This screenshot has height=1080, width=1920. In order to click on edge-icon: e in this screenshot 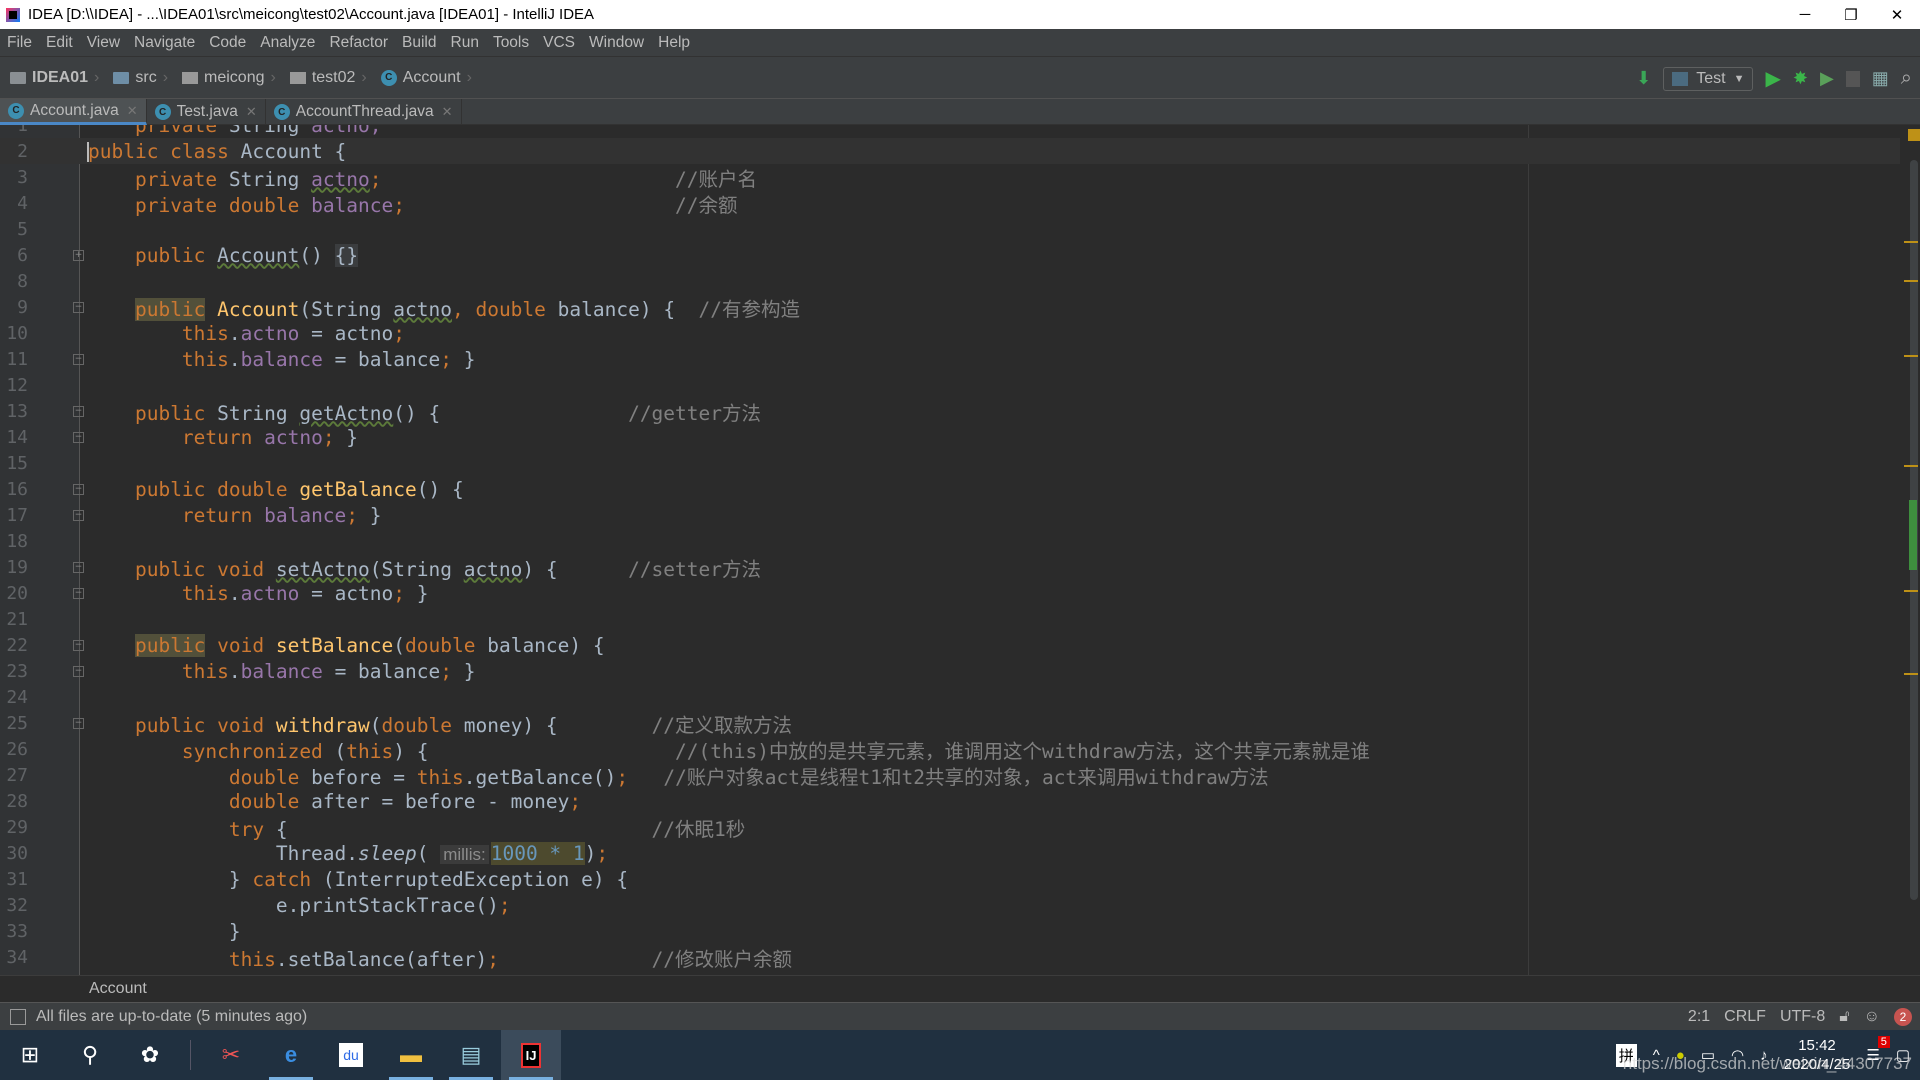, I will do `click(291, 1055)`.